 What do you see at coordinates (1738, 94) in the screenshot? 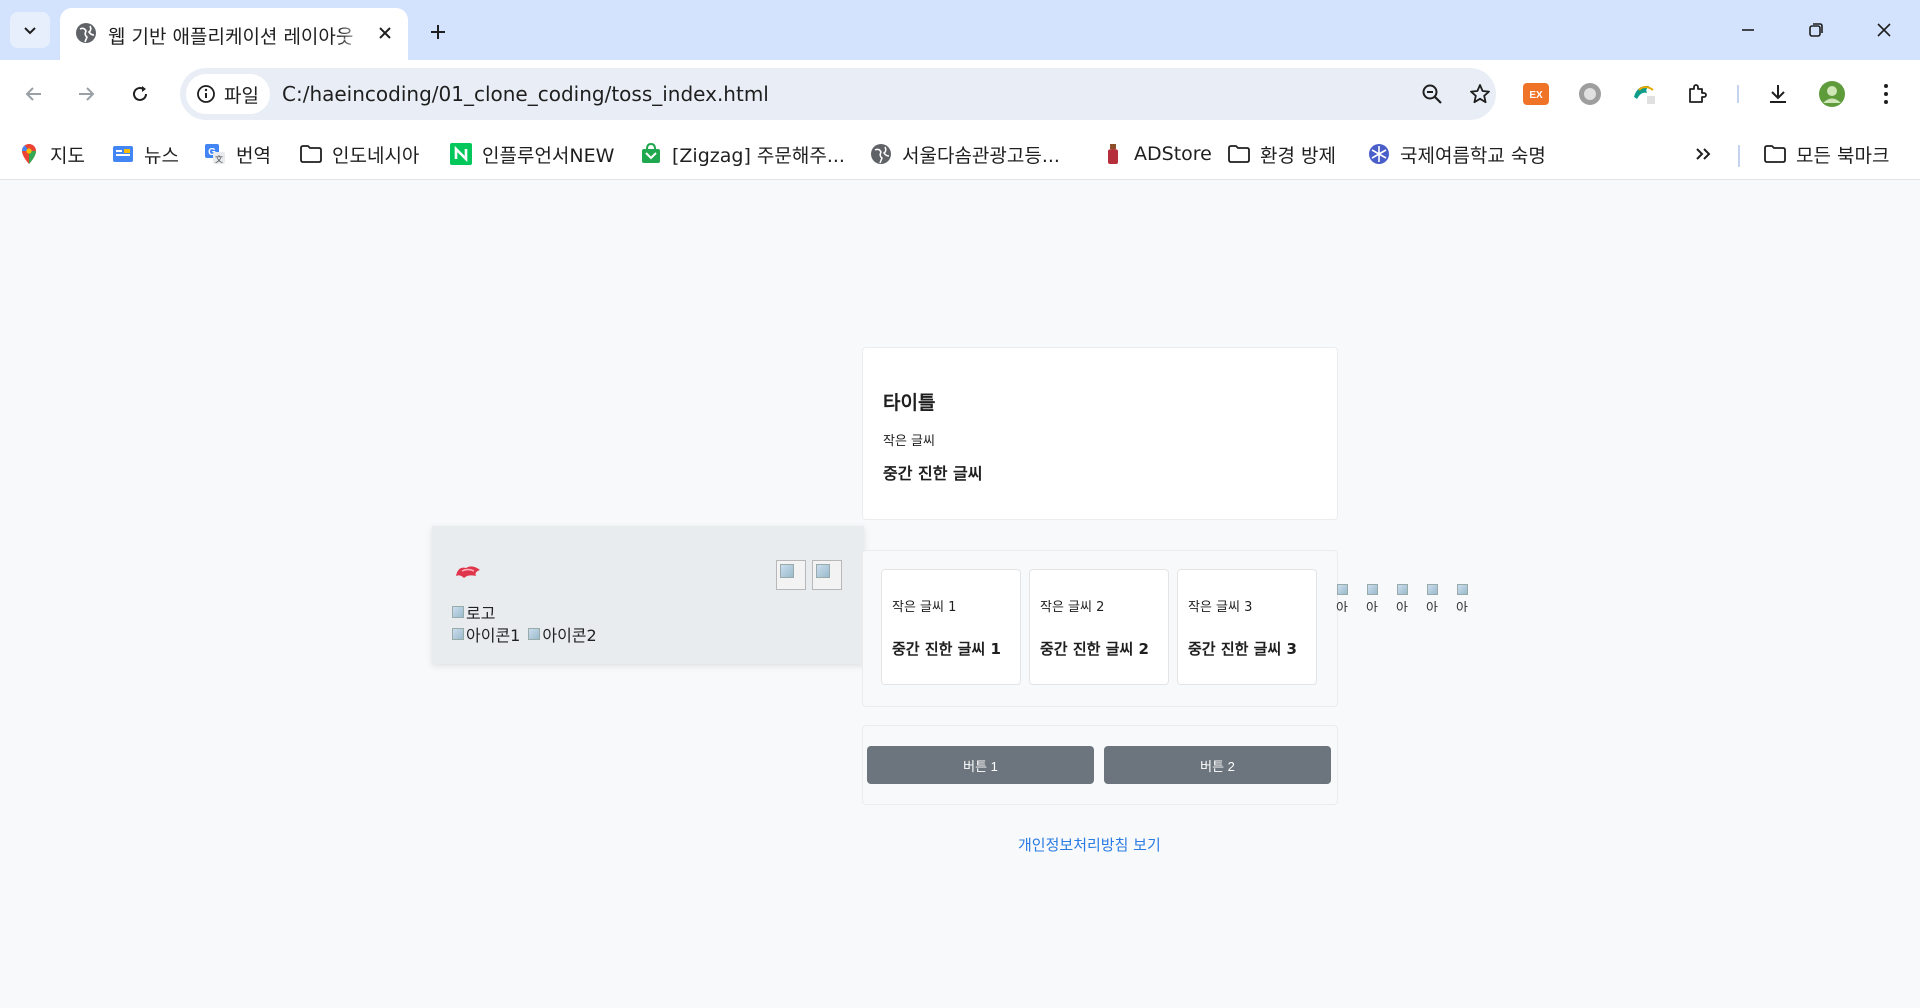
I see `toolbar-divider` at bounding box center [1738, 94].